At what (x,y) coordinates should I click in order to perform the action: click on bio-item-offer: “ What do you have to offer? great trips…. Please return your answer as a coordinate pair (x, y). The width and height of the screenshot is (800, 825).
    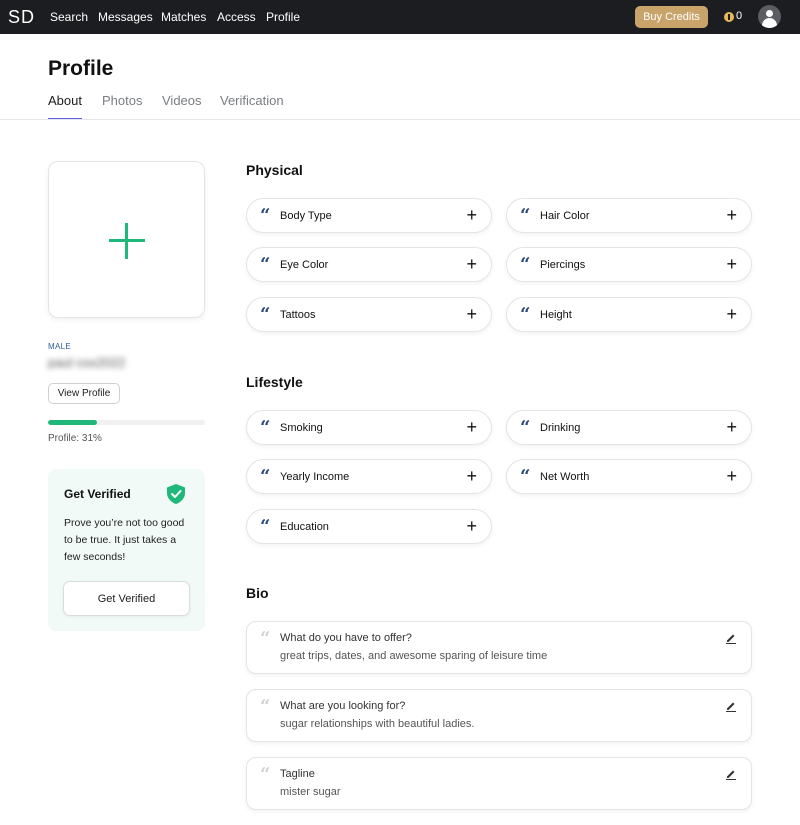
    Looking at the image, I should click on (499, 647).